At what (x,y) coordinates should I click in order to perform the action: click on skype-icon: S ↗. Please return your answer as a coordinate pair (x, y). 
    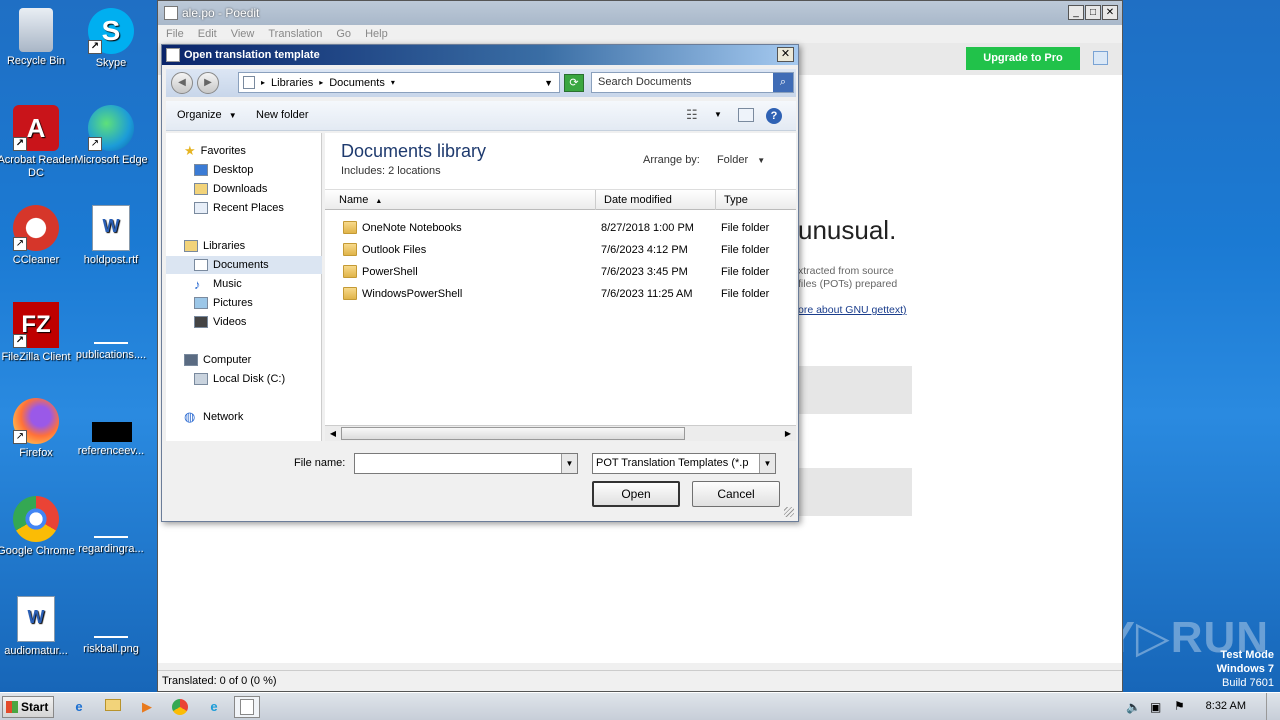
    Looking at the image, I should click on (111, 31).